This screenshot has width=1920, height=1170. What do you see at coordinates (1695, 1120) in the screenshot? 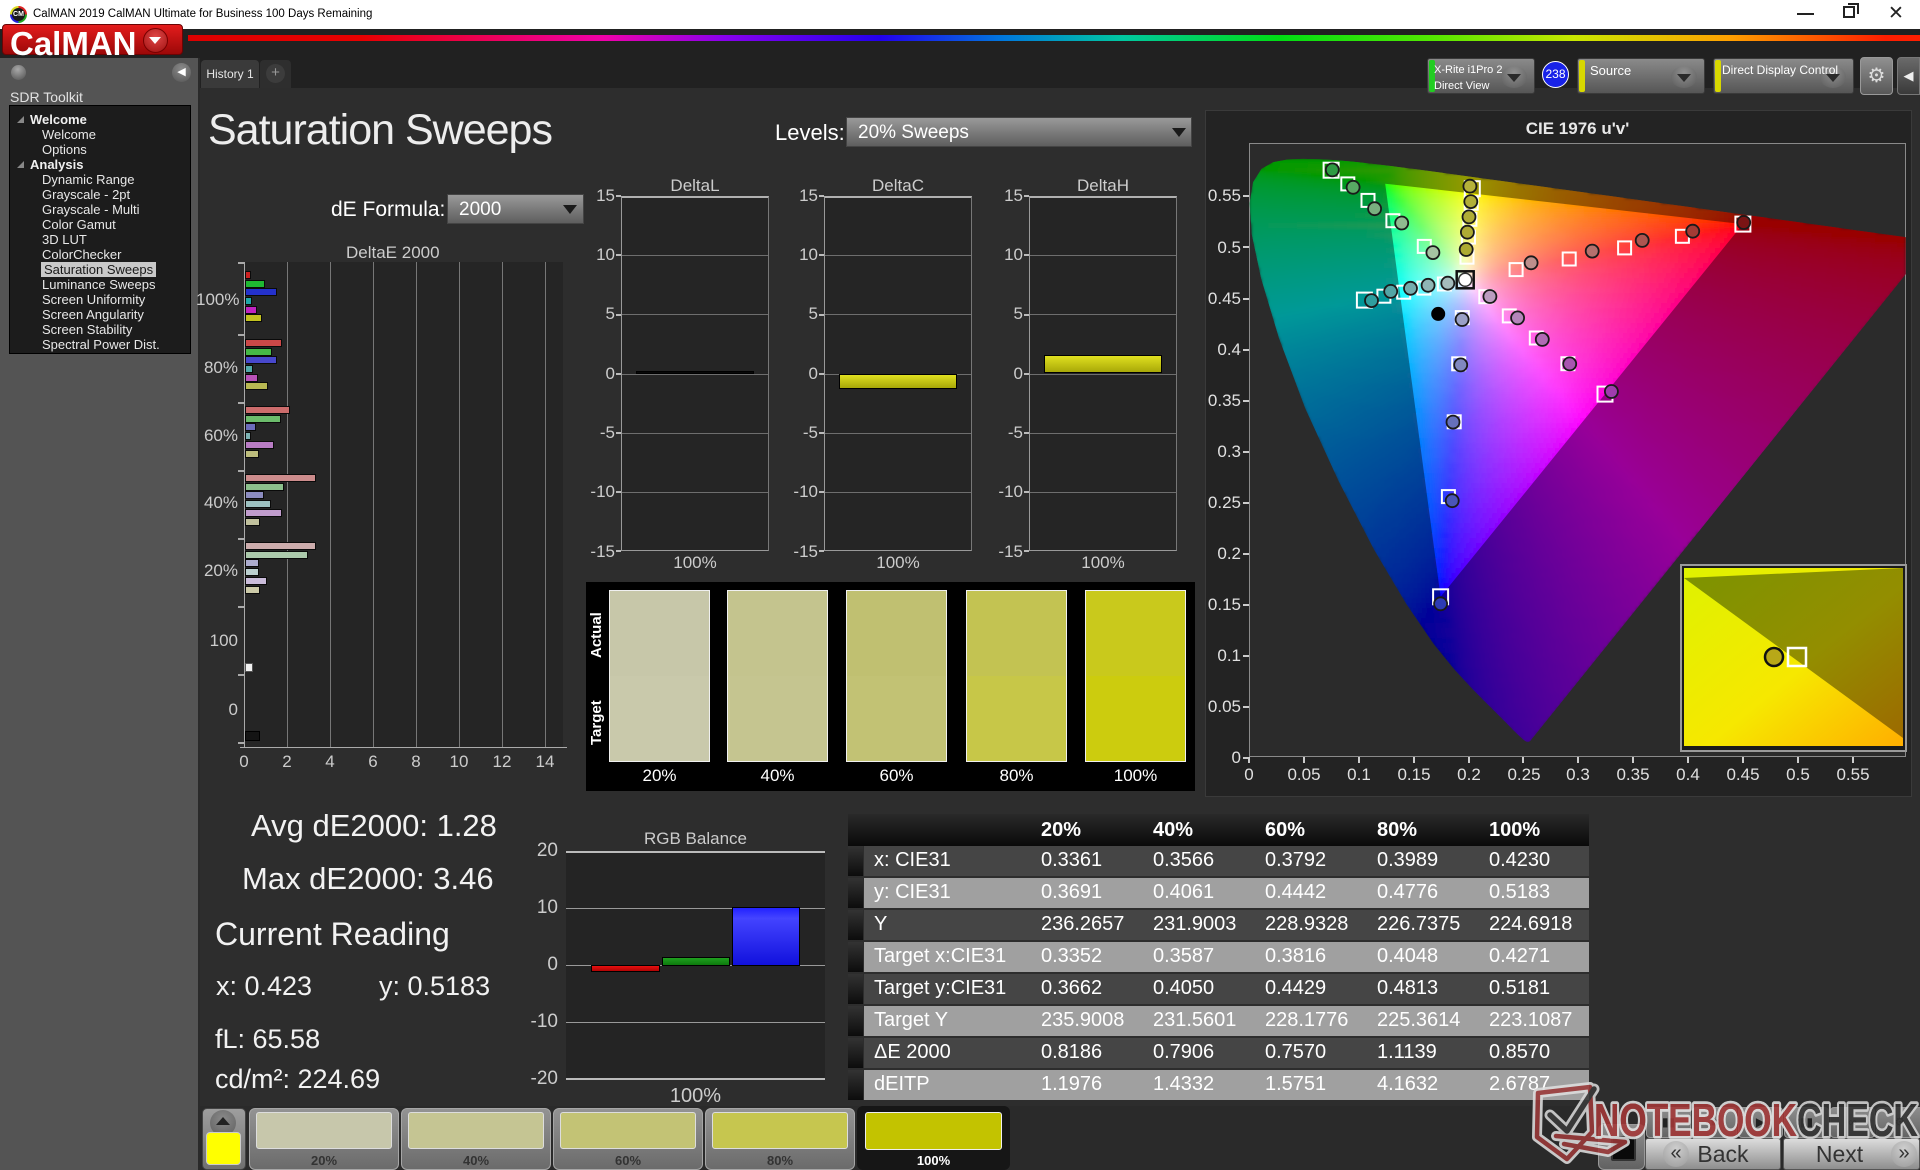
I see `svg-text: NOTEBOOK` at bounding box center [1695, 1120].